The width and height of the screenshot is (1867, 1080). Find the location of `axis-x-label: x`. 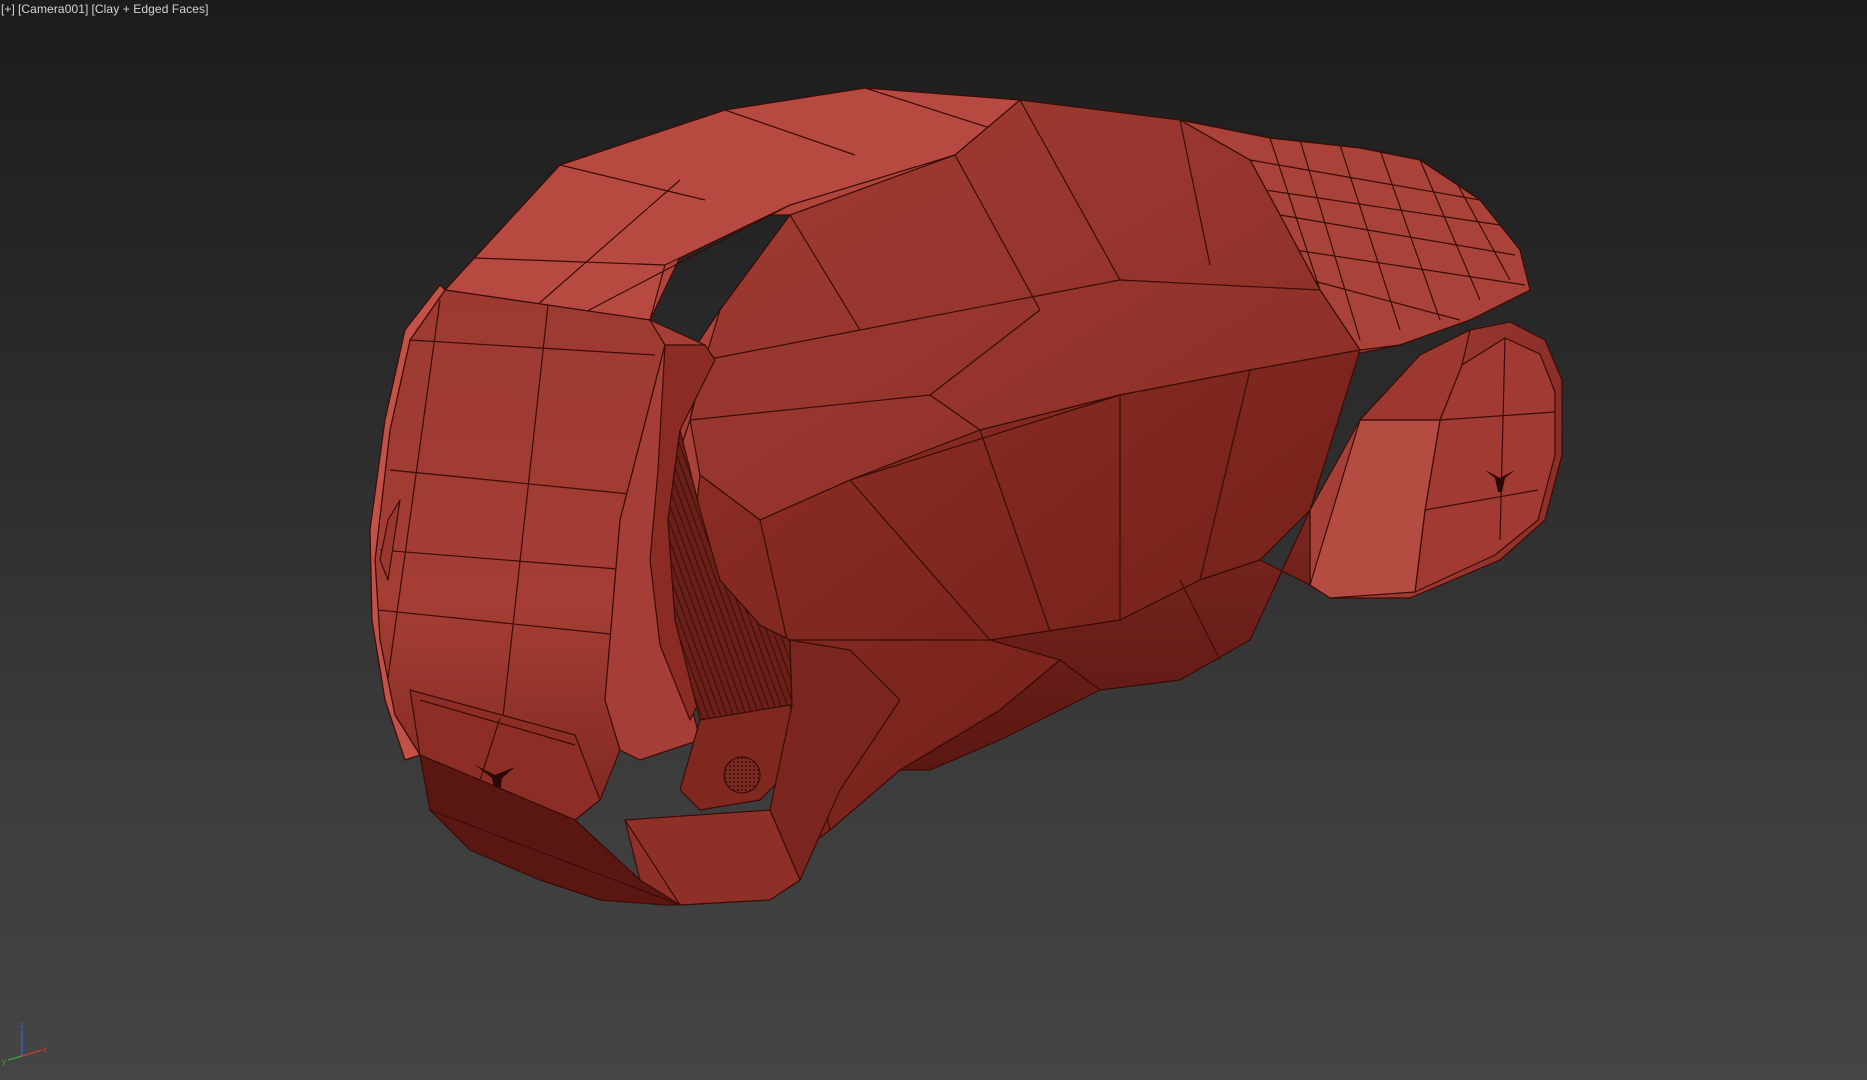

axis-x-label: x is located at coordinates (45, 1049).